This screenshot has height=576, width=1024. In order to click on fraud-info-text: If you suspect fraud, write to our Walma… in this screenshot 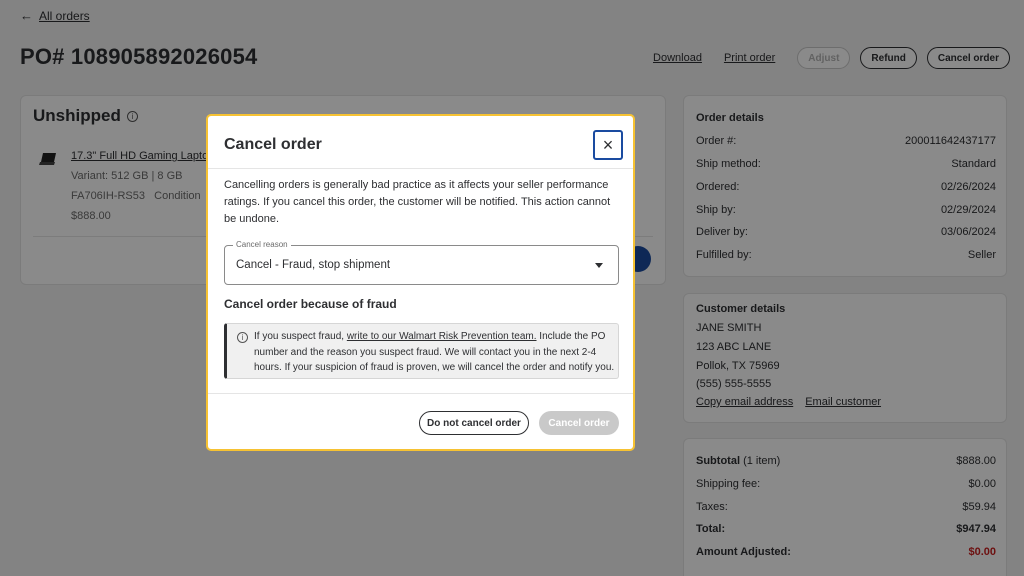, I will do `click(435, 352)`.